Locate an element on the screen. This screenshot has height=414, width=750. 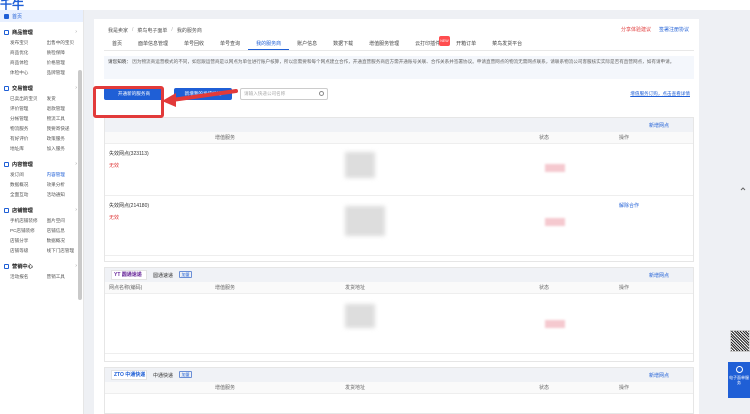
sidebar-item: 发布宝贝 is located at coordinates (28, 43).